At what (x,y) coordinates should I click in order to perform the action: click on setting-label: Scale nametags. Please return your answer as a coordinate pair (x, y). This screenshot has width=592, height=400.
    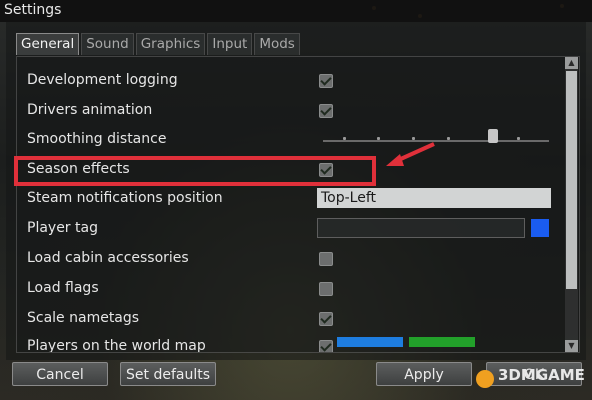
    Looking at the image, I should click on (83, 318).